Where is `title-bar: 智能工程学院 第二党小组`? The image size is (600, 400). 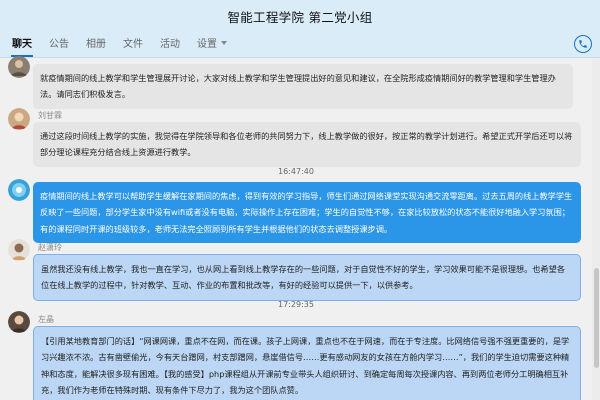 title-bar: 智能工程学院 第二党小组 is located at coordinates (300, 16).